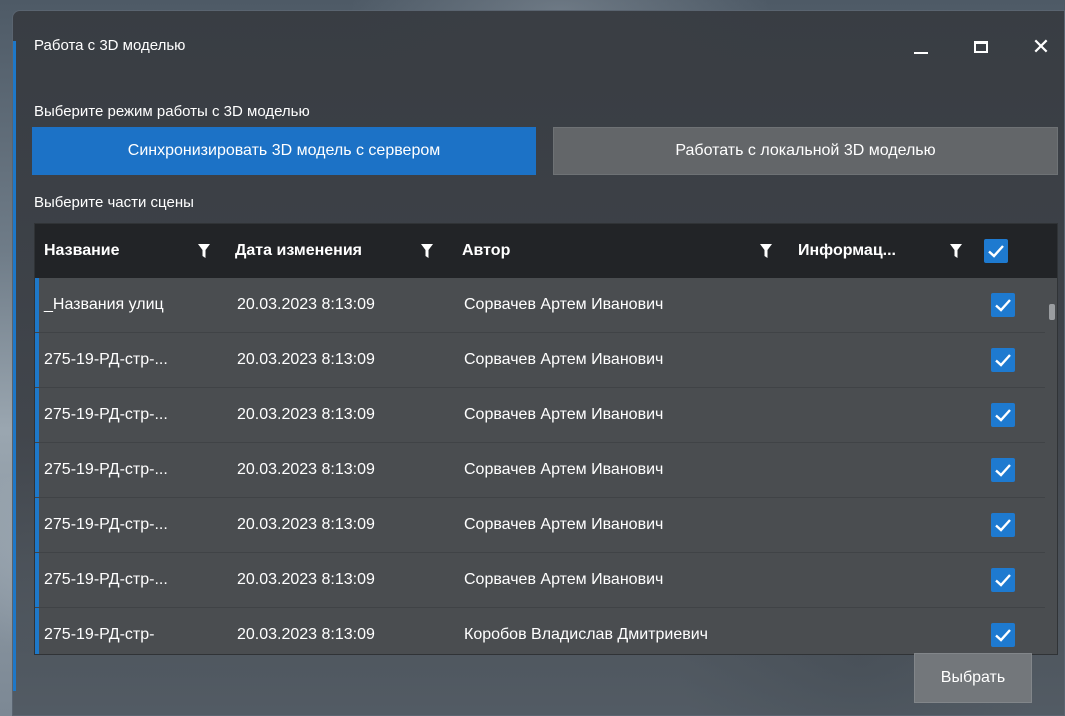 The height and width of the screenshot is (716, 1065). Describe the element at coordinates (1052, 312) in the screenshot. I see `grid-scrollbar` at that location.